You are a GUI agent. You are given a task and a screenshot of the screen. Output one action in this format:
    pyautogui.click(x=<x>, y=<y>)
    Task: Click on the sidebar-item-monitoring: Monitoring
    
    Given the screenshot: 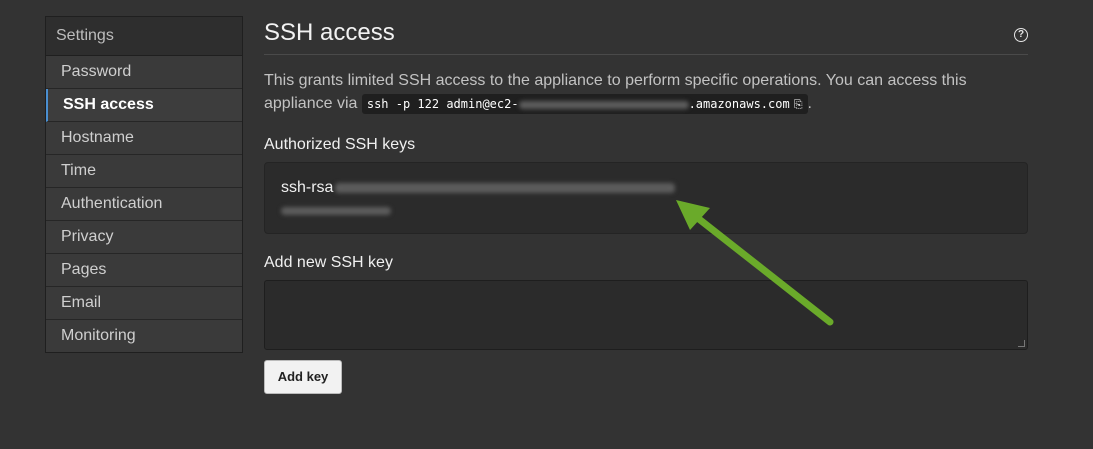 What is the action you would take?
    pyautogui.click(x=144, y=336)
    